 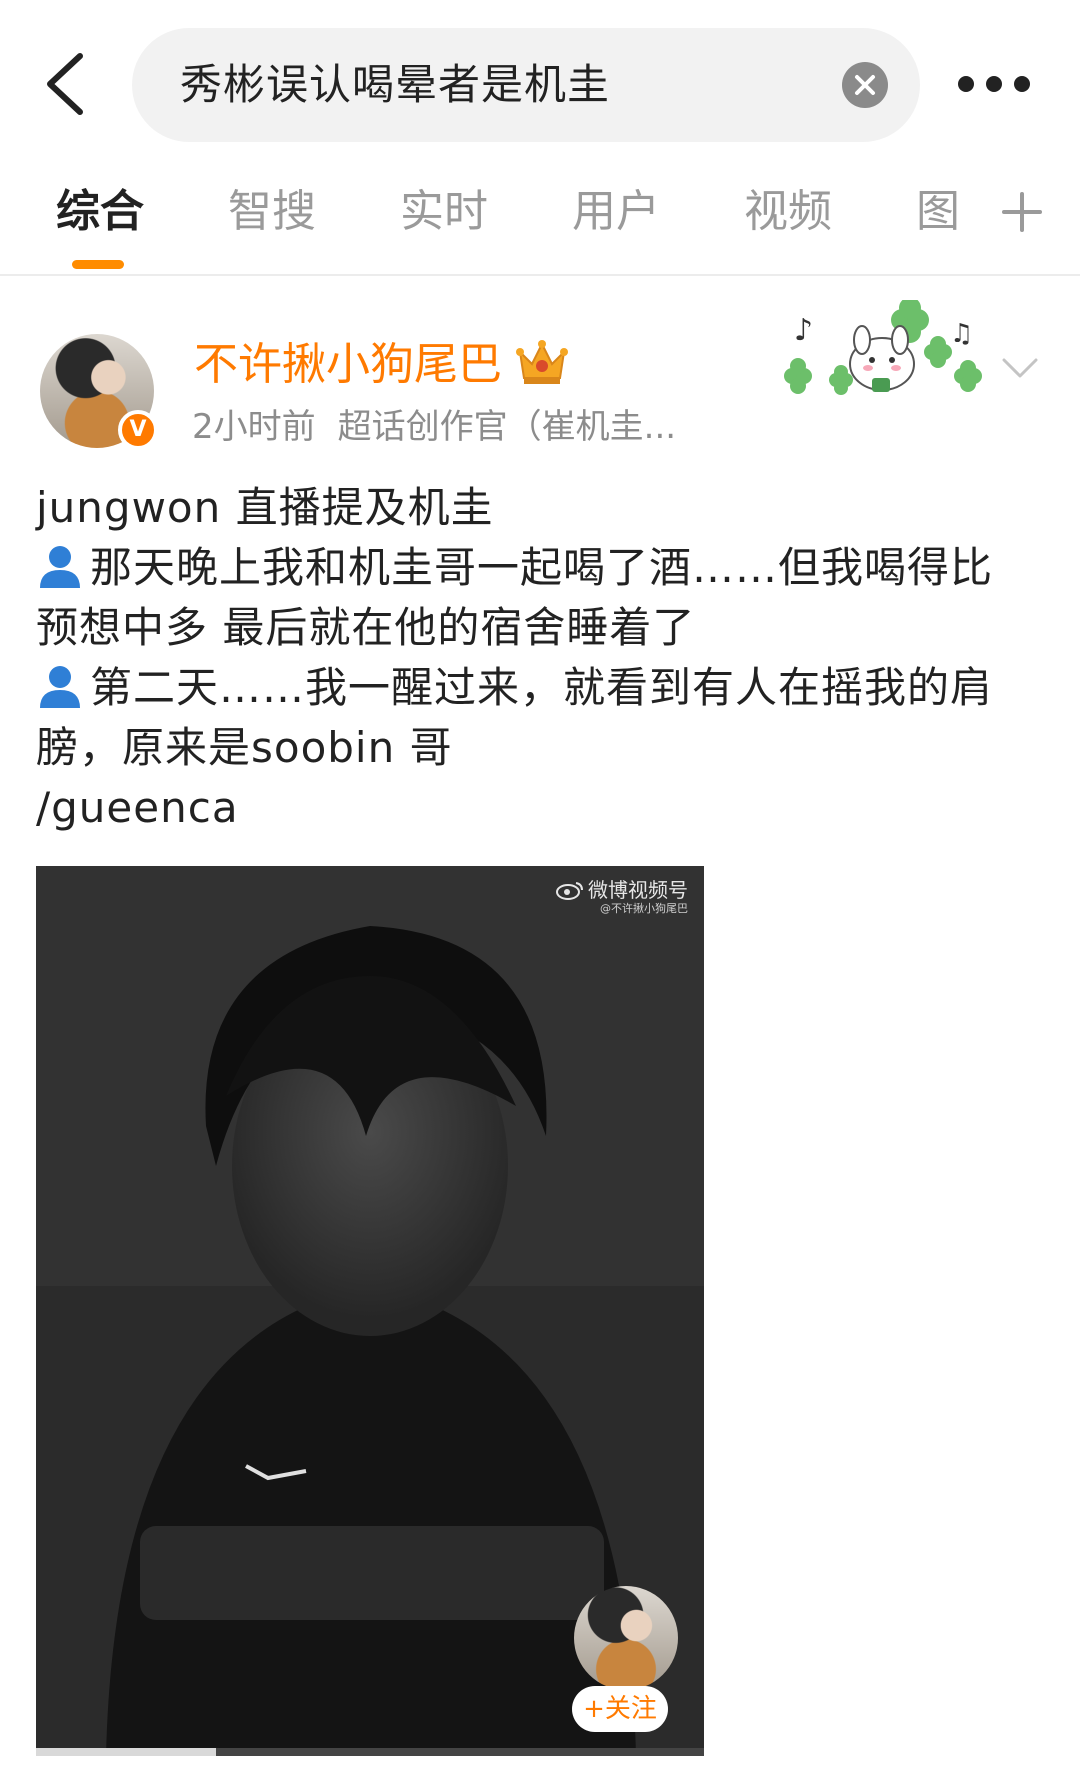 I want to click on crown-icon, so click(x=542, y=362).